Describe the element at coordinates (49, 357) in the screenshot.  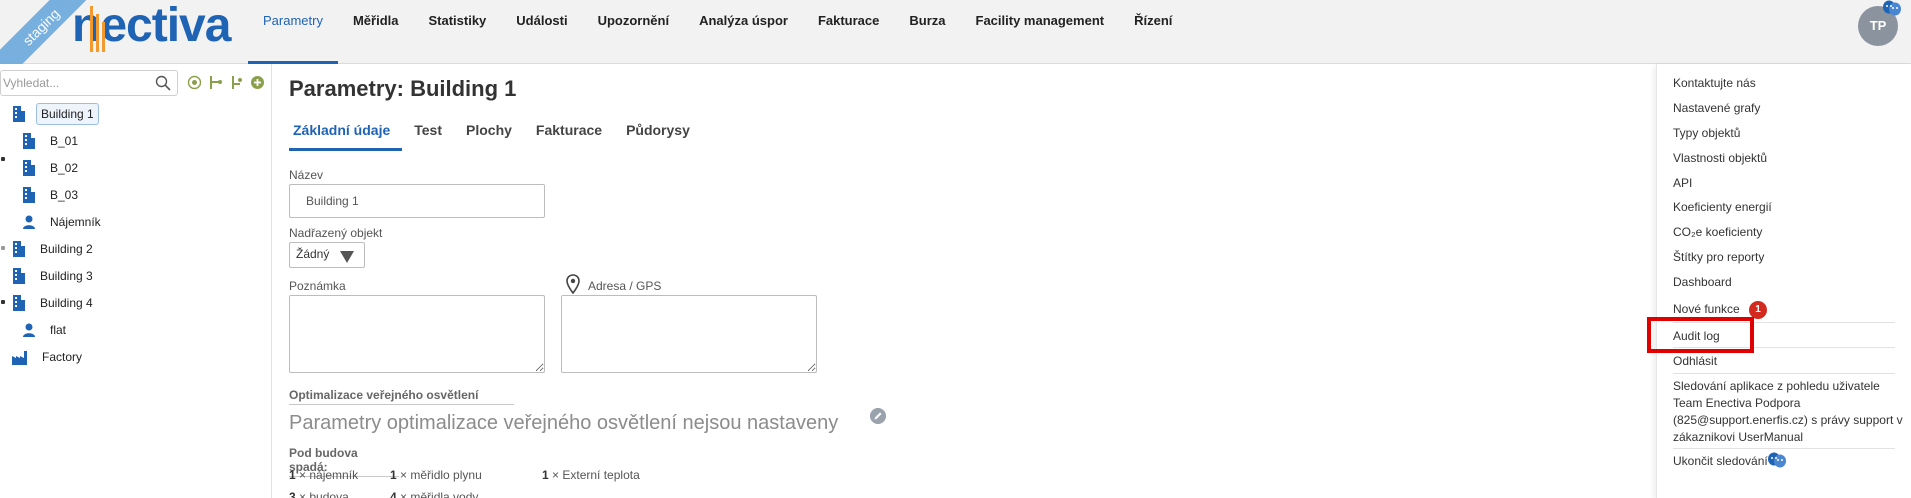
I see `tree-item-factory: Factory` at that location.